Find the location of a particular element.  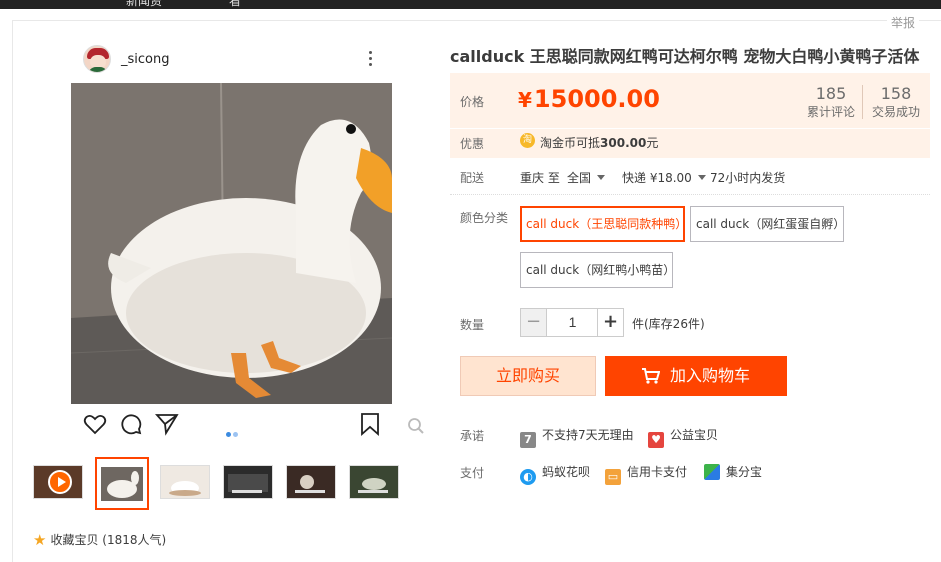

zoom-icon is located at coordinates (416, 426).